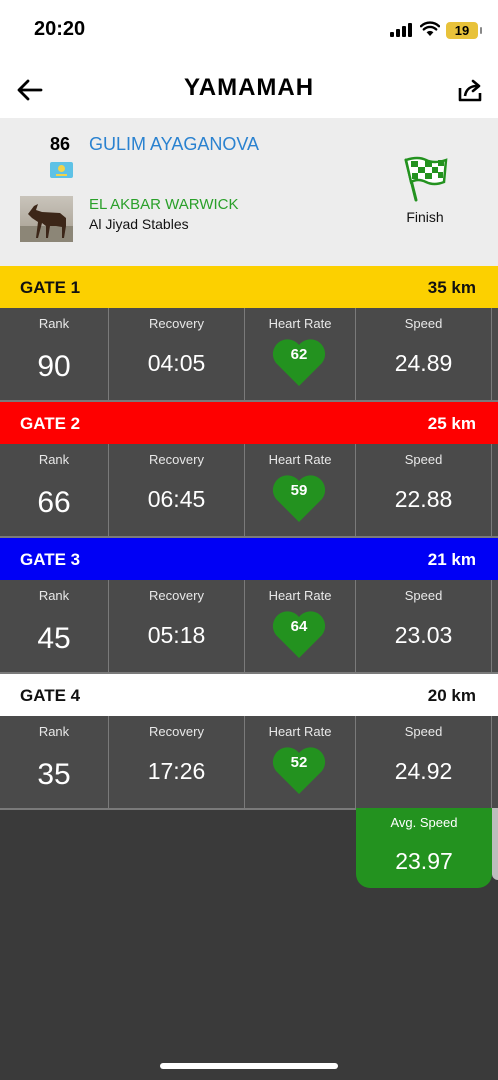 This screenshot has width=498, height=1080. I want to click on recovery-value: 05:18, so click(176, 635).